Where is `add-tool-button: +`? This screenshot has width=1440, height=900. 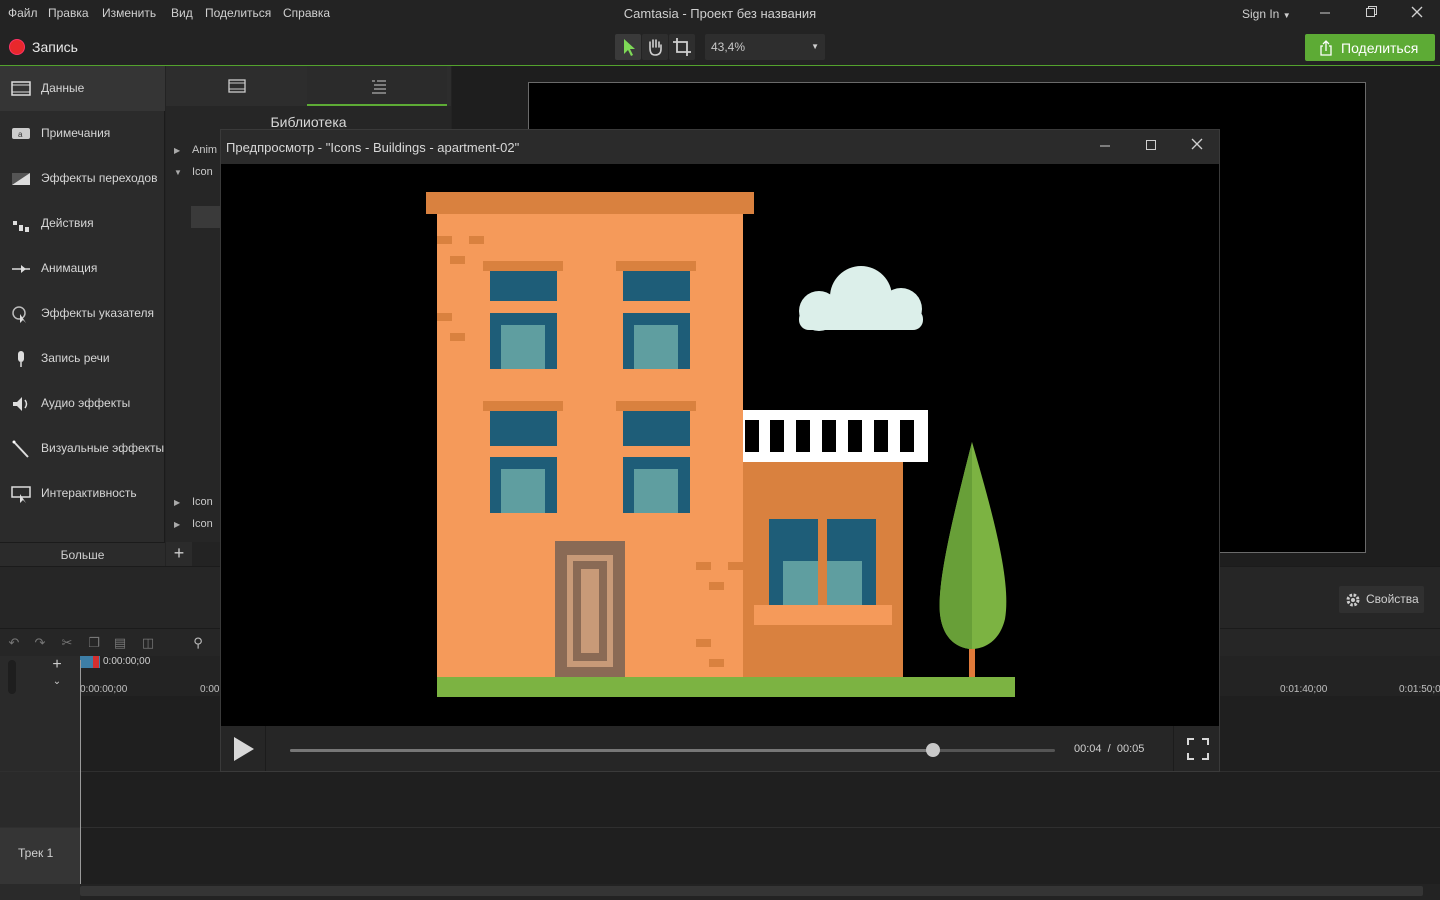
add-tool-button: + is located at coordinates (179, 554).